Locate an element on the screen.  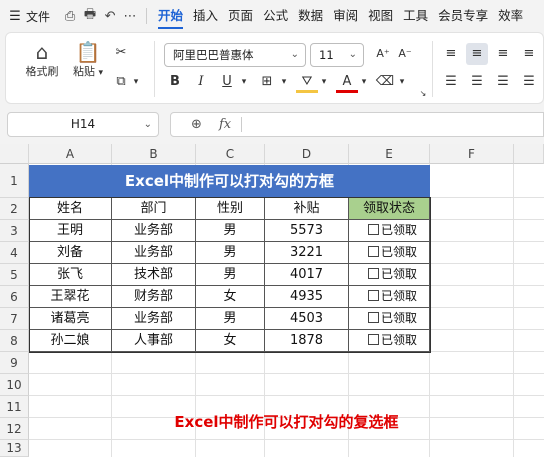
print-icon: 🖶 is located at coordinates (90, 16).